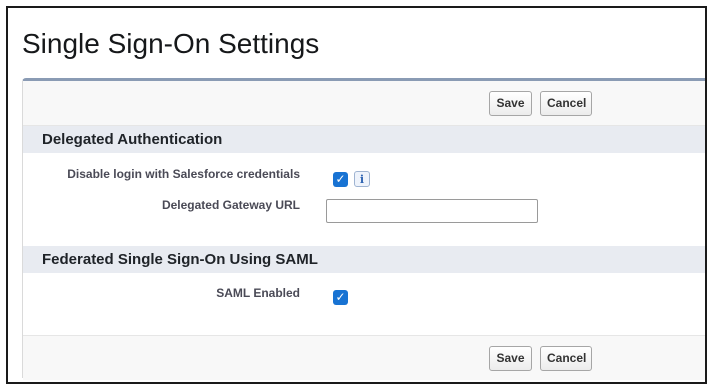 This screenshot has height=390, width=715. I want to click on saml-enabled-checkbox: ✓, so click(340, 297).